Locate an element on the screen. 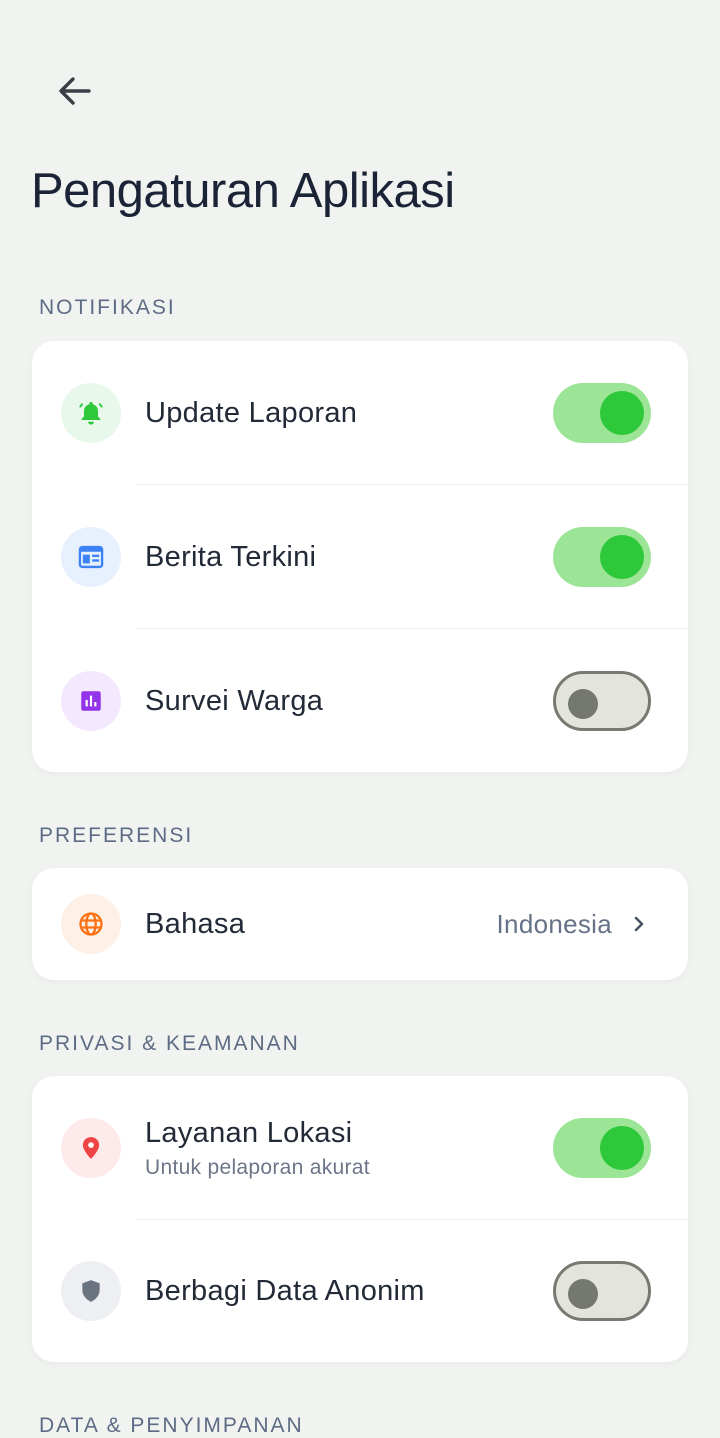 The height and width of the screenshot is (1438, 720). page-title: Pengaturan Aplikasi is located at coordinates (243, 191).